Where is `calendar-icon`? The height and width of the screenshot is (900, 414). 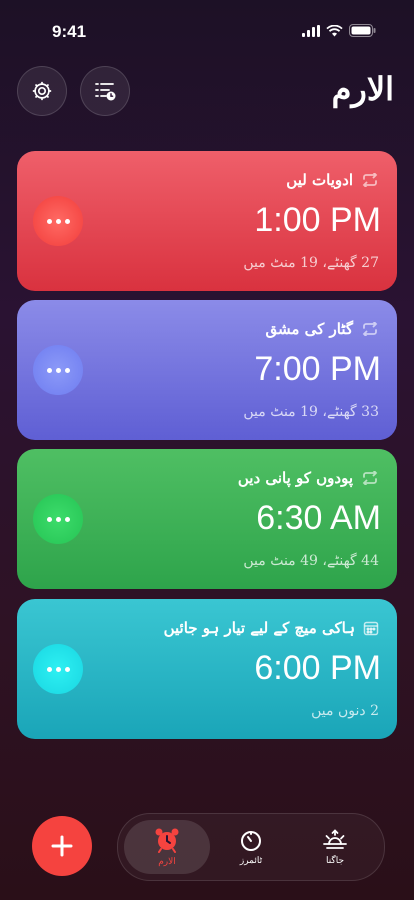
calendar-icon is located at coordinates (371, 628).